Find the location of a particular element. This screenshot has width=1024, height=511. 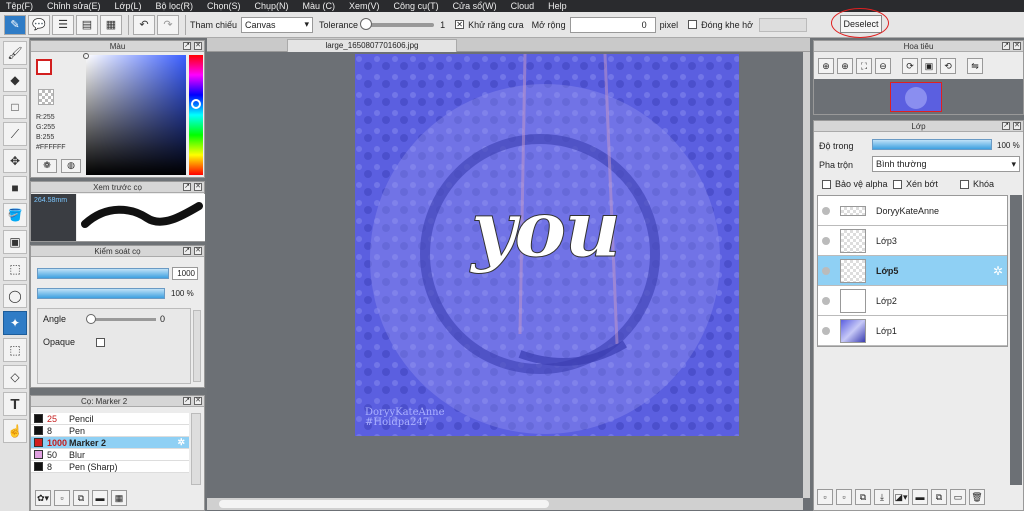

line-tool-icon: ⟋ is located at coordinates (15, 134).